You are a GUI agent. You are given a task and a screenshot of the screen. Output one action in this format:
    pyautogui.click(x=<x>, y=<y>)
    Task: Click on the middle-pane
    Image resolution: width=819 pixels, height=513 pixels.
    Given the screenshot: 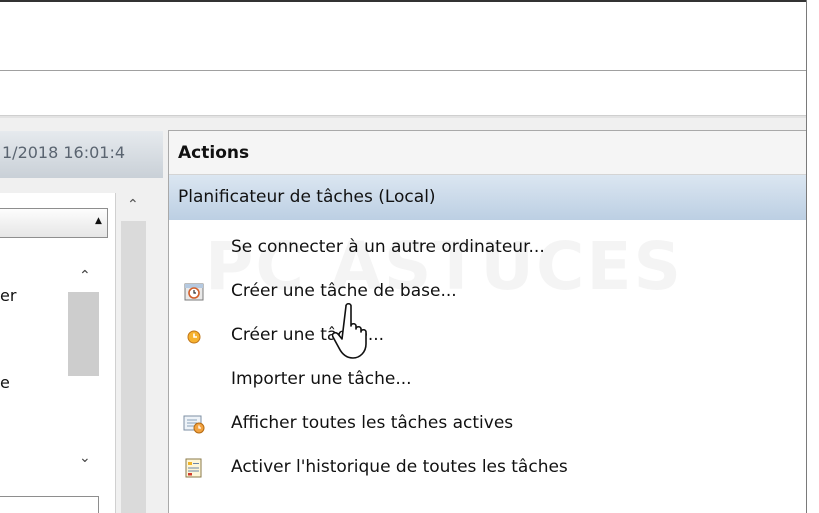 What is the action you would take?
    pyautogui.click(x=403, y=93)
    